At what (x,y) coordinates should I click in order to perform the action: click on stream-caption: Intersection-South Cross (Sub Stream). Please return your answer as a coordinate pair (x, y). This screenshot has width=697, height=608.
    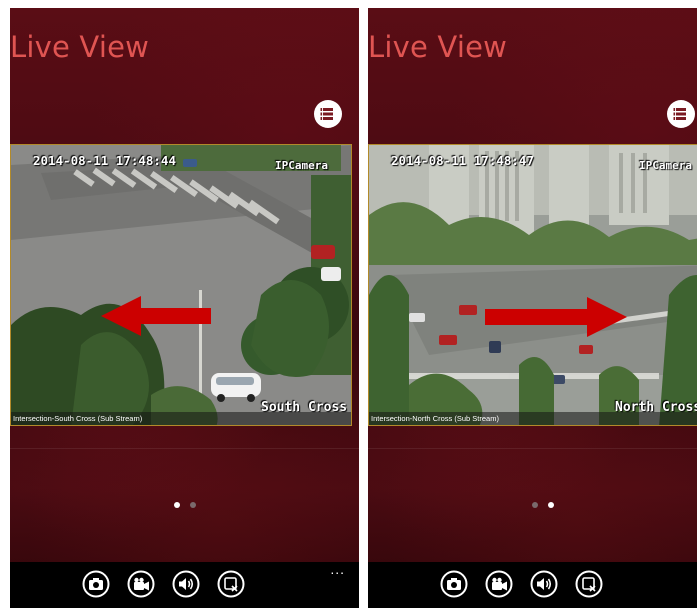
    Looking at the image, I should click on (181, 418).